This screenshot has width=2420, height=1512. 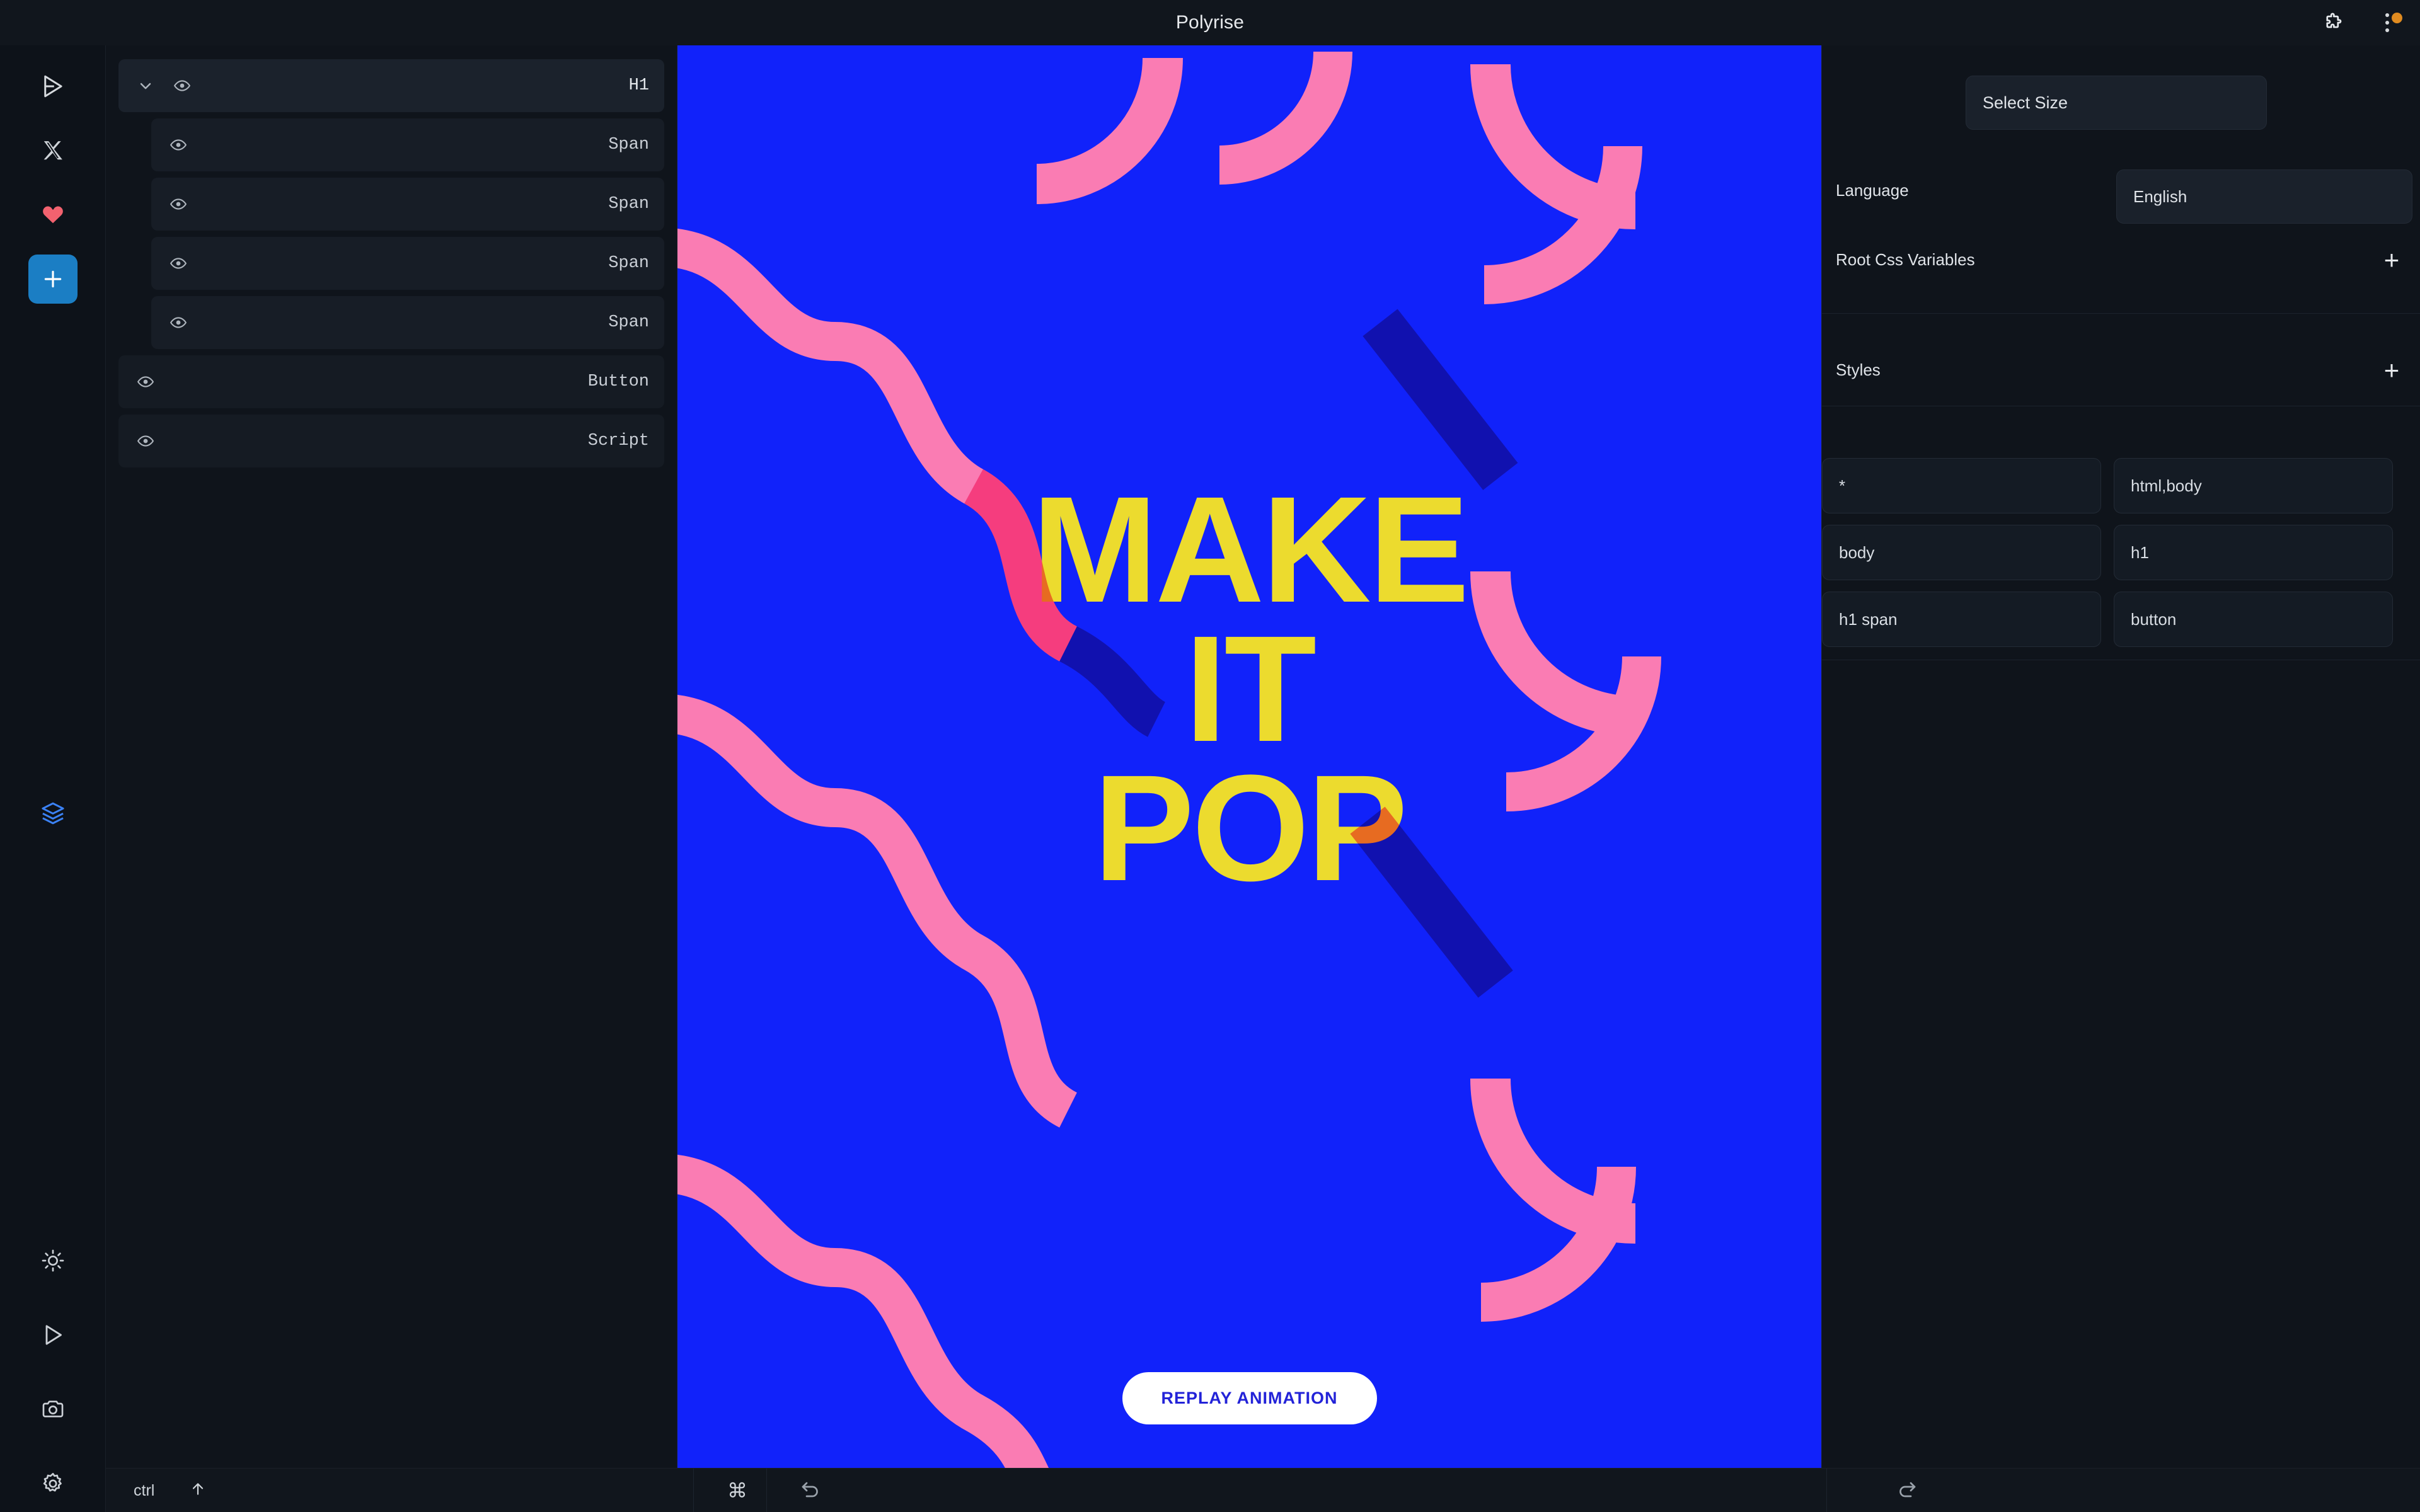 I want to click on layer-tag-label: H1, so click(x=639, y=85).